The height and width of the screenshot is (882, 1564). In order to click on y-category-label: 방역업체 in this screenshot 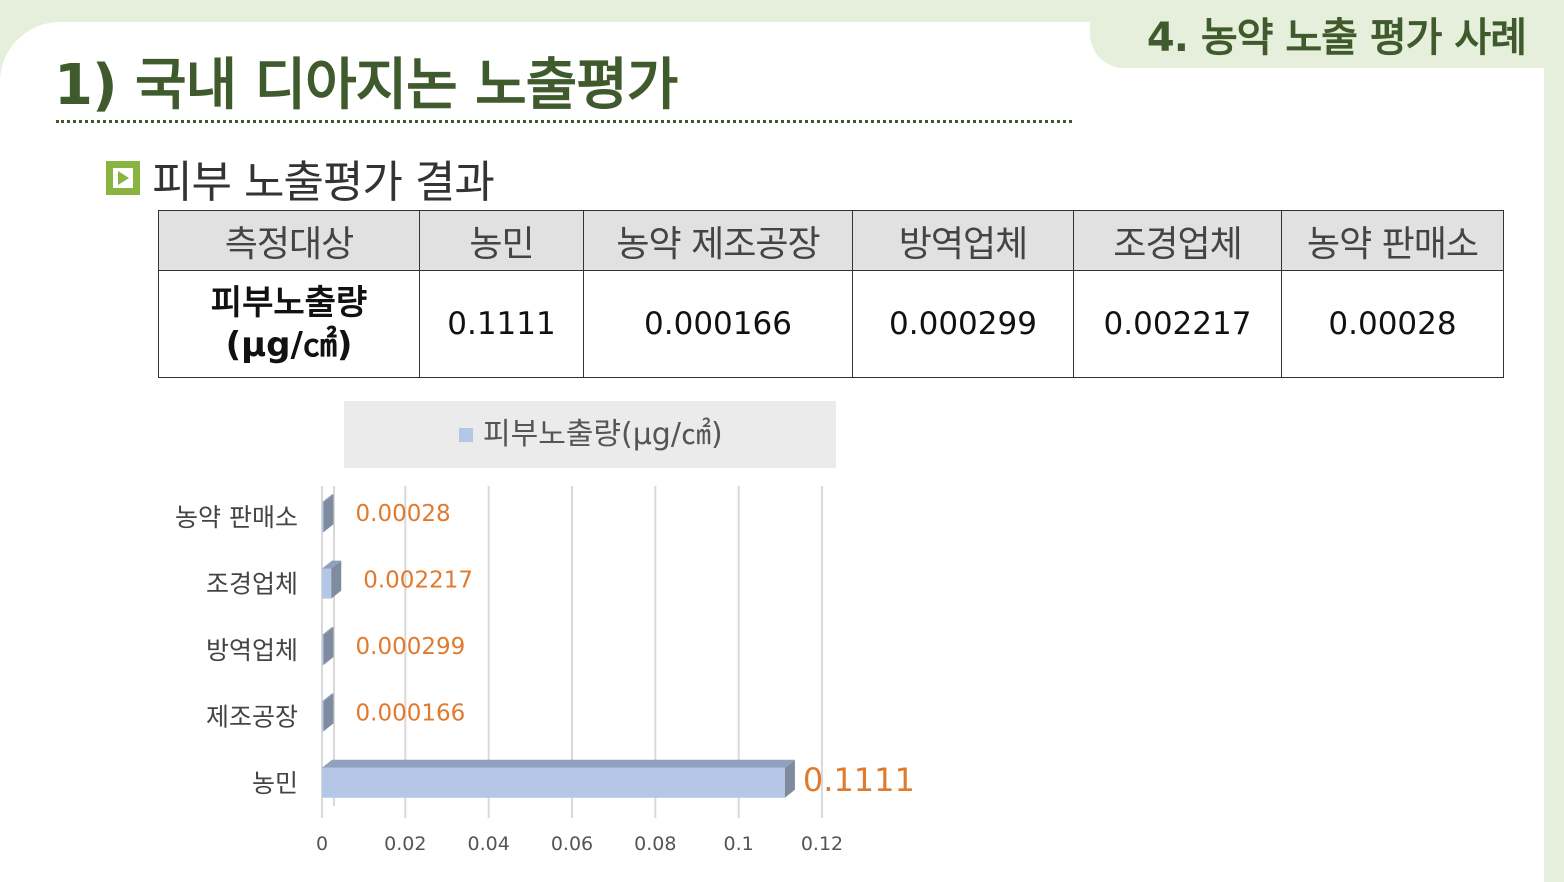, I will do `click(252, 650)`.